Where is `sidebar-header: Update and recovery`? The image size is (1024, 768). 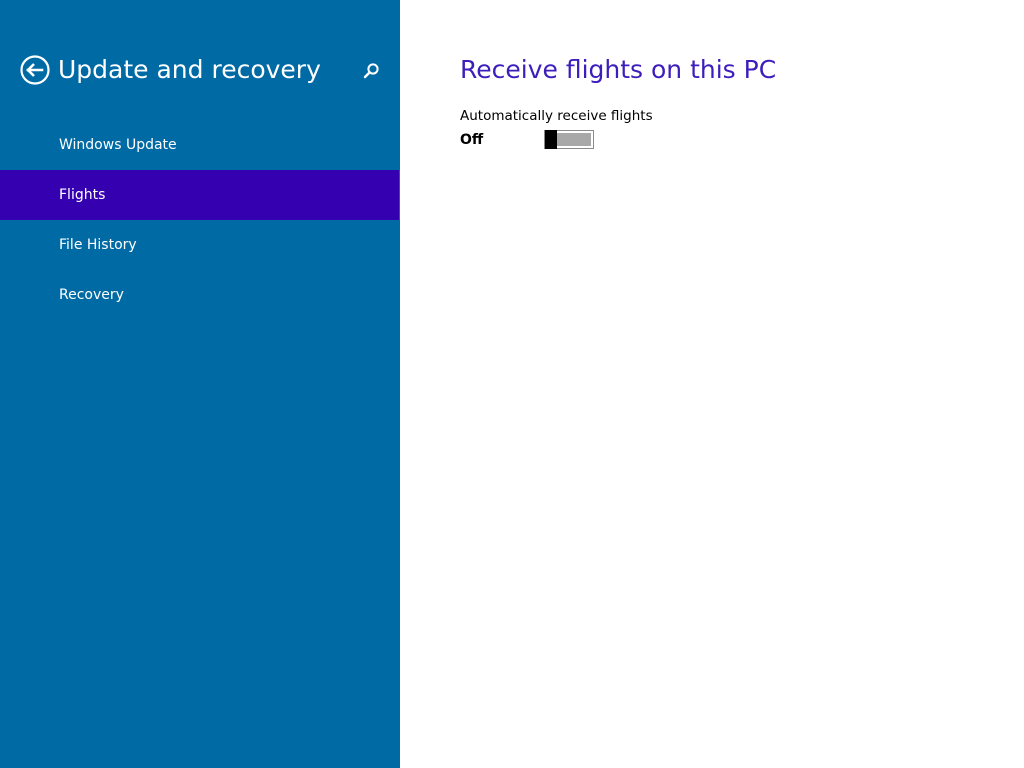
sidebar-header: Update and recovery is located at coordinates (200, 60).